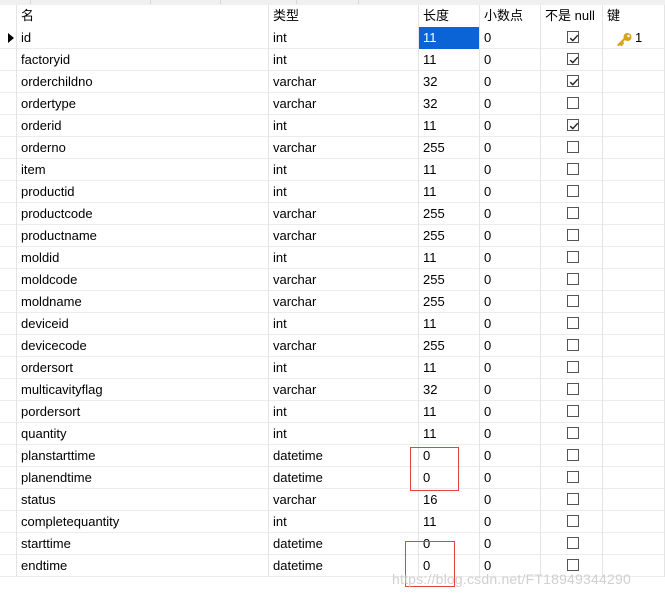  I want to click on field-name-cell: id, so click(143, 38).